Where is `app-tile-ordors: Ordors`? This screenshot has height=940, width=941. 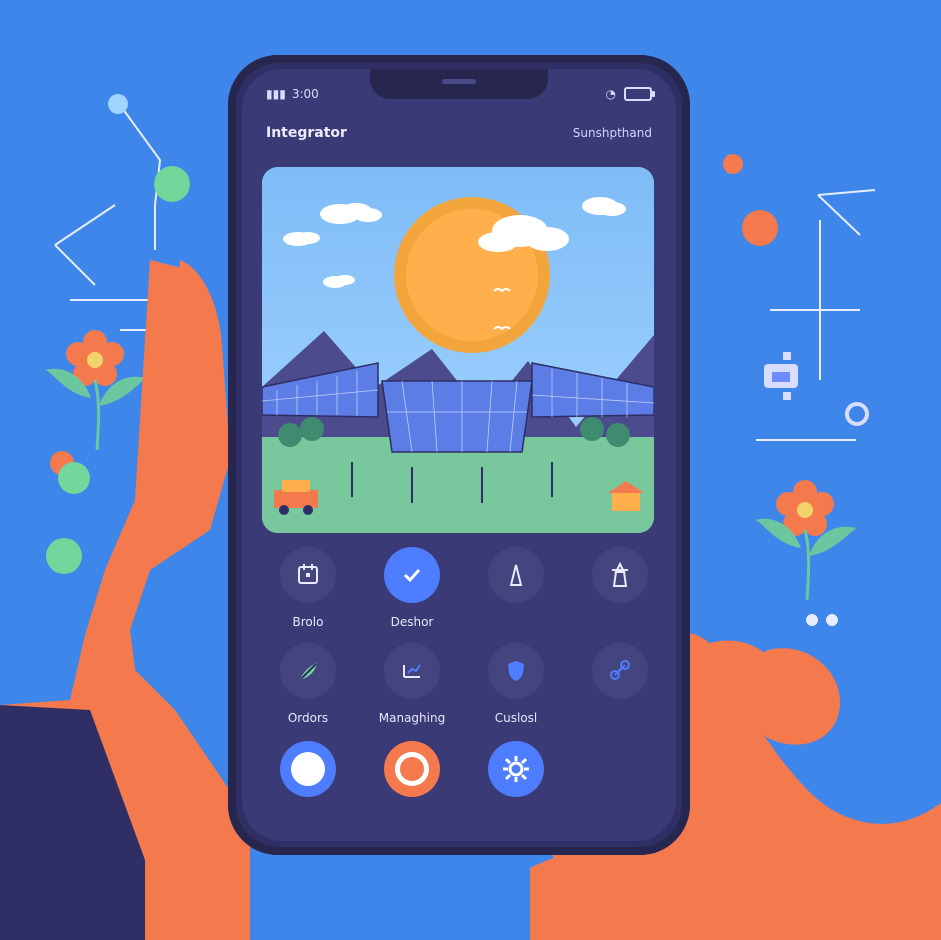
app-tile-ordors: Ordors is located at coordinates (308, 684).